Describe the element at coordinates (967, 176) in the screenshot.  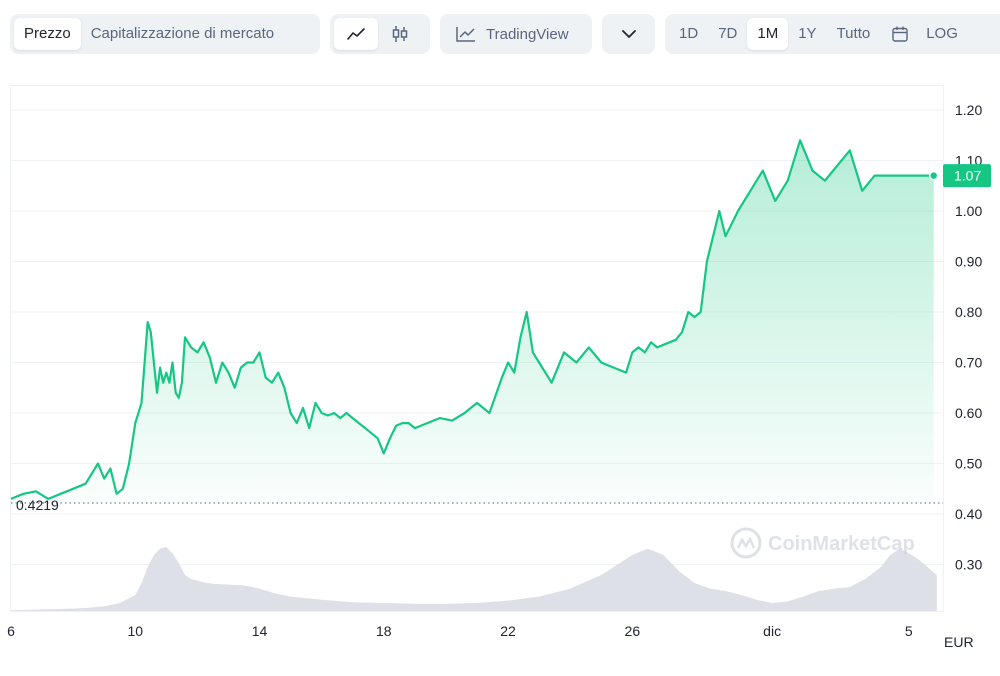
I see `current-price-label: 1.07` at that location.